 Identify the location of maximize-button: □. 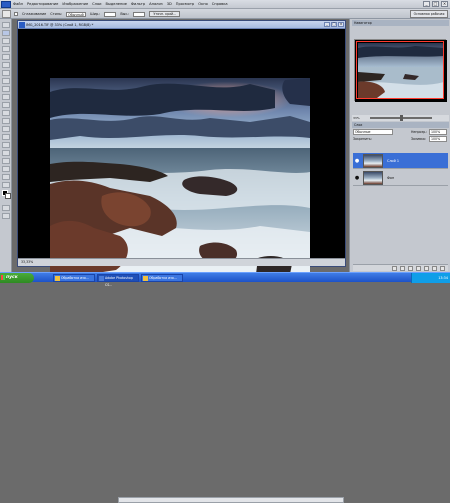
(435, 4).